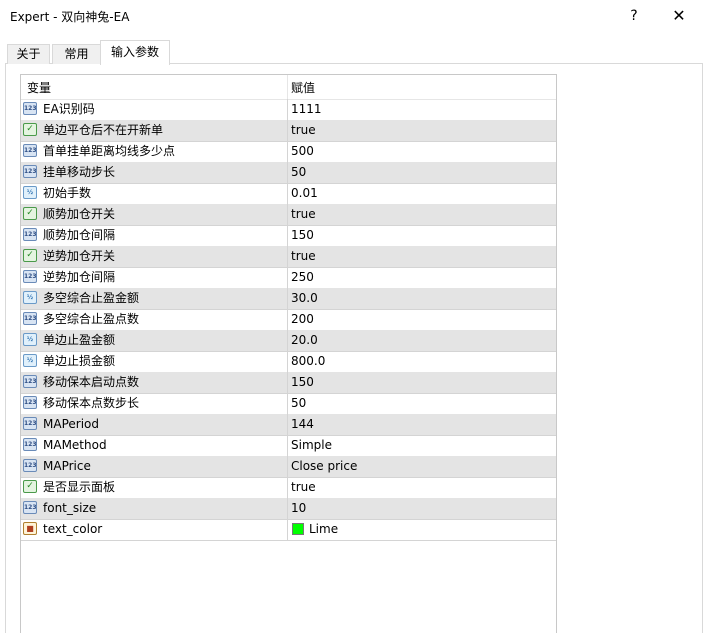  What do you see at coordinates (79, 487) in the screenshot?
I see `param-name: 是否显示面板` at bounding box center [79, 487].